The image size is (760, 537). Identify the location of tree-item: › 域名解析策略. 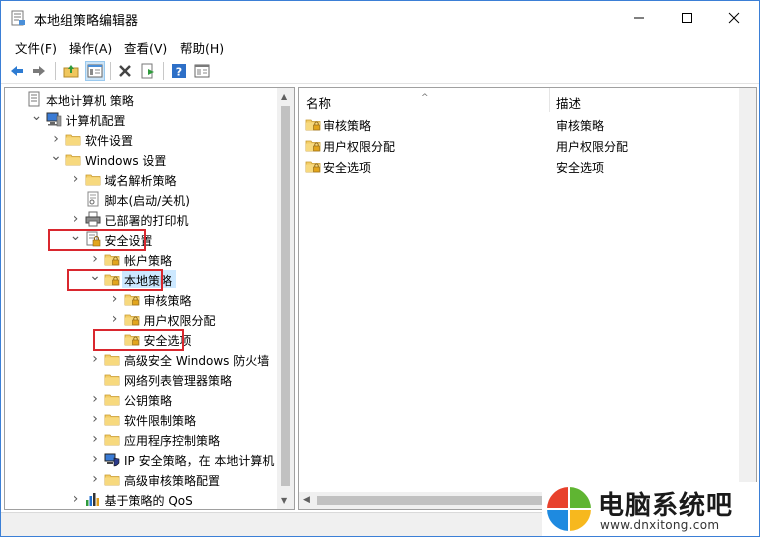
(141, 179).